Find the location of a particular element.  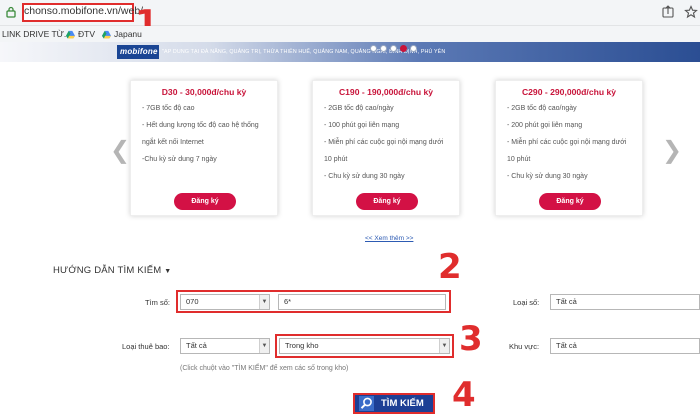

region-label: Khu vực: is located at coordinates (524, 346).